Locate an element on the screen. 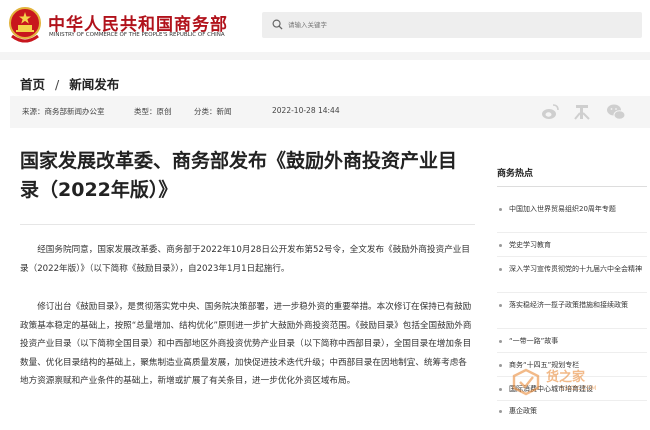  sidebar-title: 商务热点 is located at coordinates (515, 174).